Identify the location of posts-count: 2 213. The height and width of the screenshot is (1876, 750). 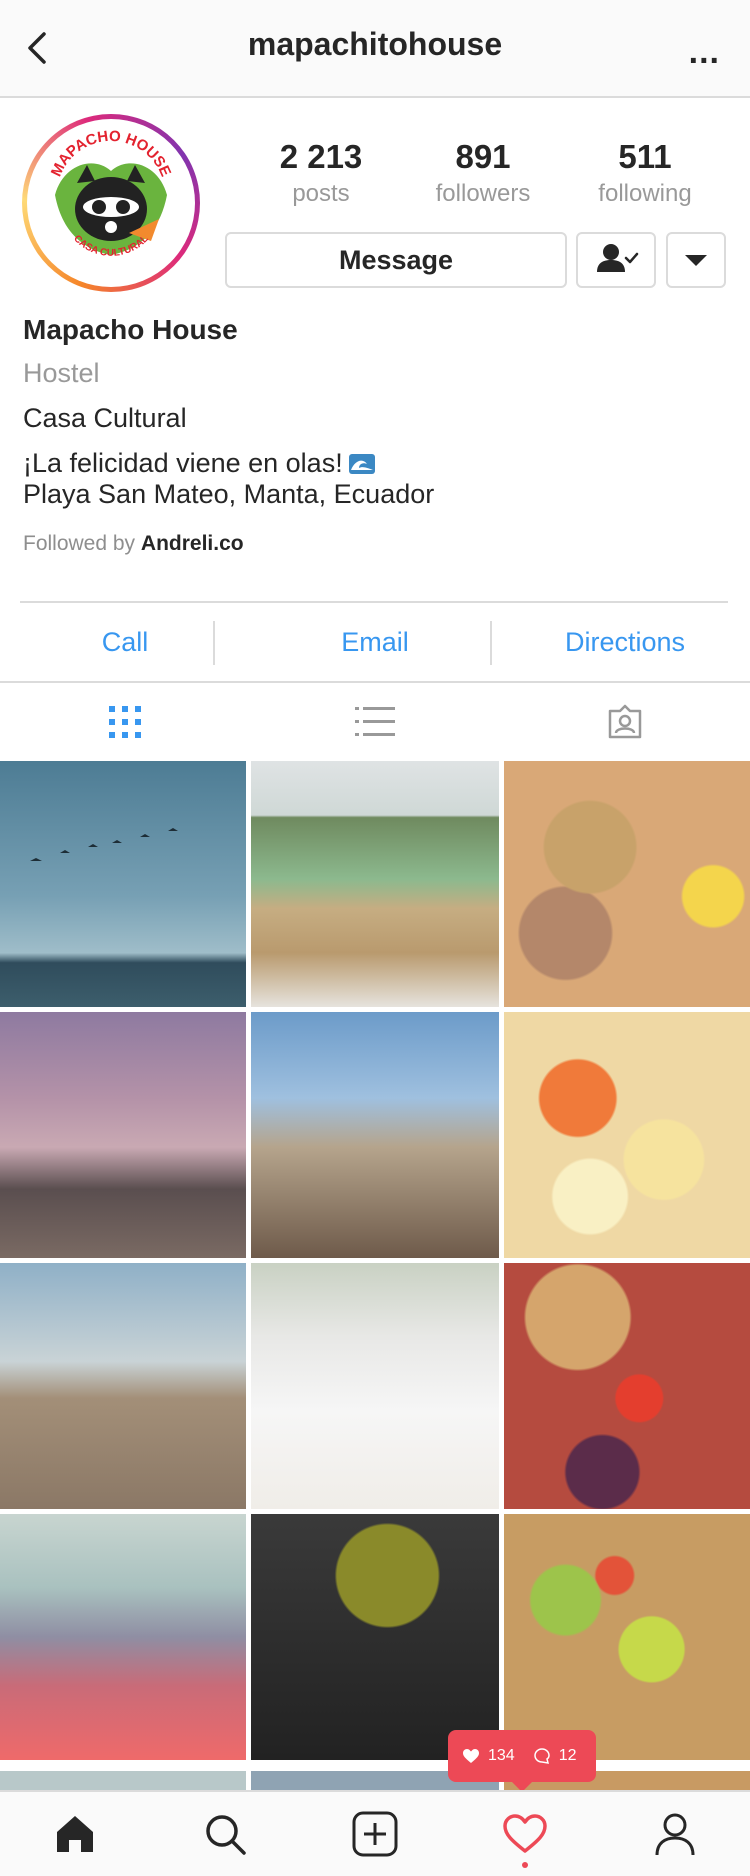
(321, 156).